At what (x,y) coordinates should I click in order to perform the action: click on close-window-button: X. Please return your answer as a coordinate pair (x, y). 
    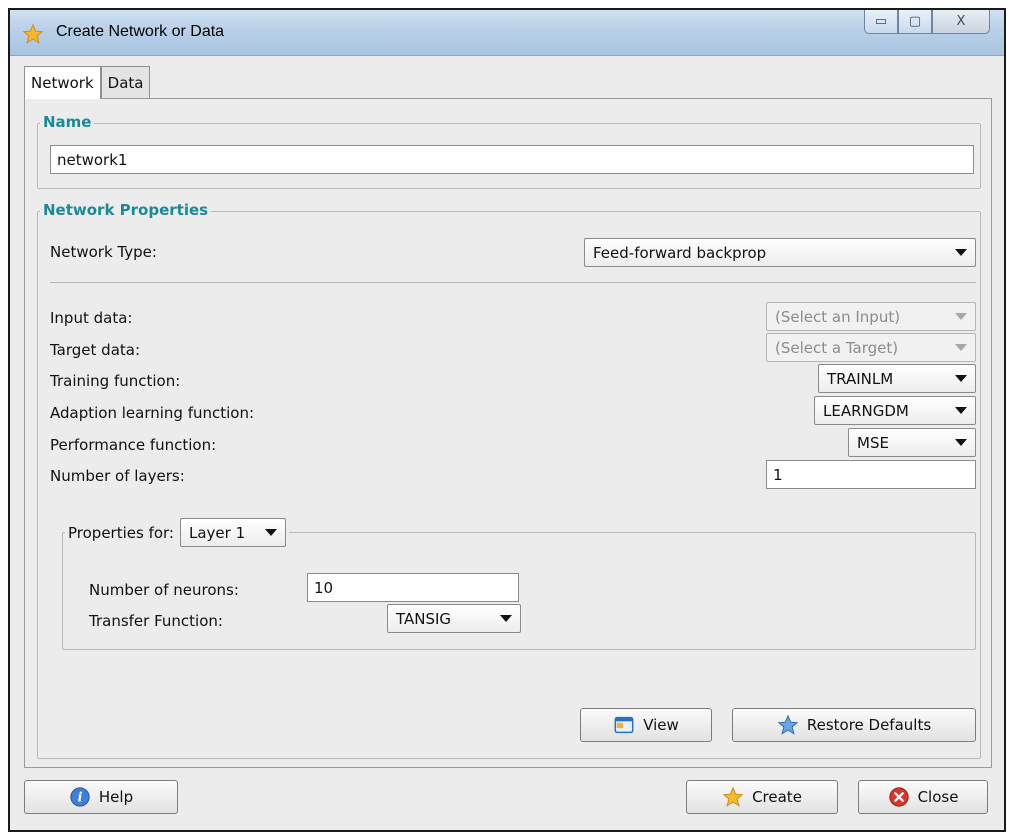
    Looking at the image, I should click on (961, 22).